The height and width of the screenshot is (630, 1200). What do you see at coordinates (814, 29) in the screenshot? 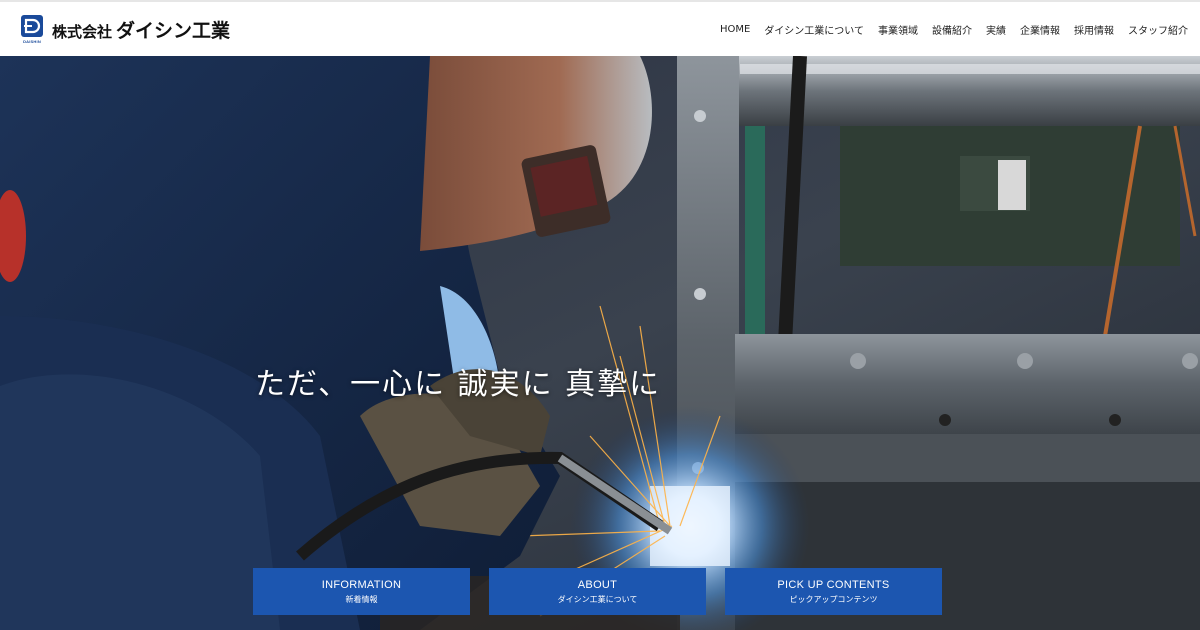
I see `nav-about: ダイシン工業について` at bounding box center [814, 29].